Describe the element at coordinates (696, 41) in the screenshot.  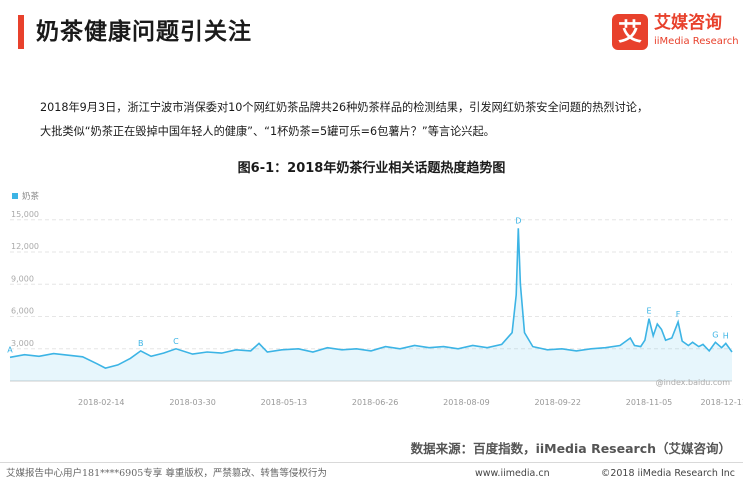
I see `brand-name-en: iiMedia Research` at that location.